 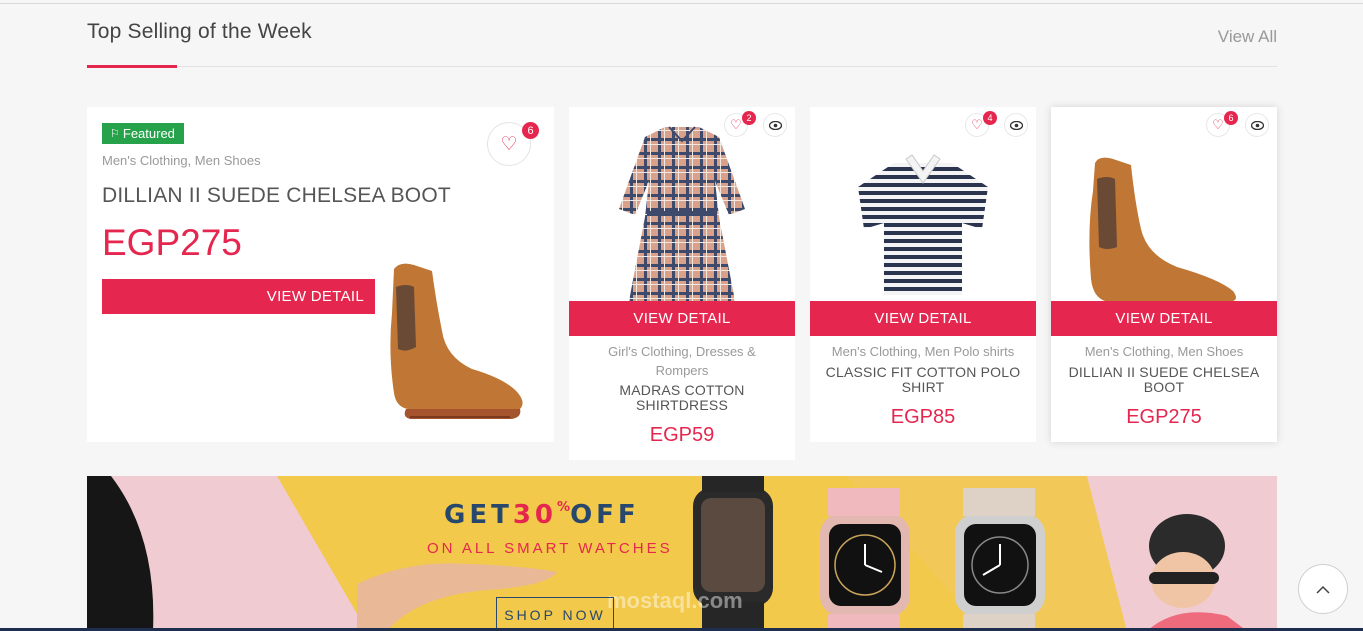 What do you see at coordinates (555, 614) in the screenshot?
I see `shop-now-button: SHOP NOW` at bounding box center [555, 614].